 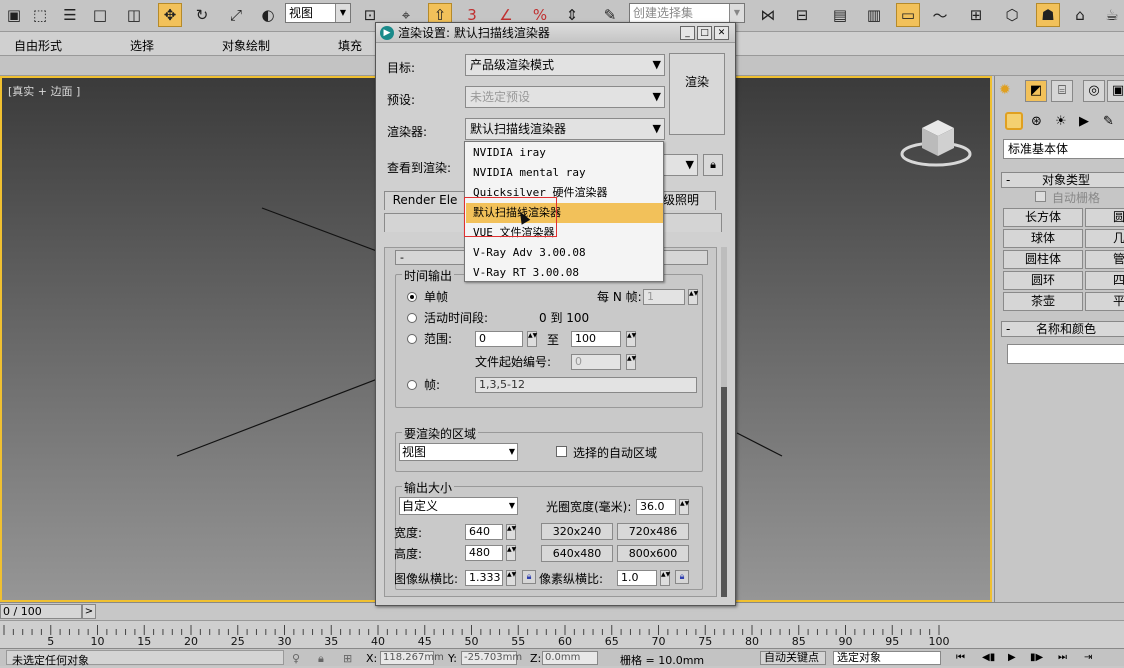 What do you see at coordinates (1104, 238) in the screenshot?
I see `geosphere-button: 几何` at bounding box center [1104, 238].